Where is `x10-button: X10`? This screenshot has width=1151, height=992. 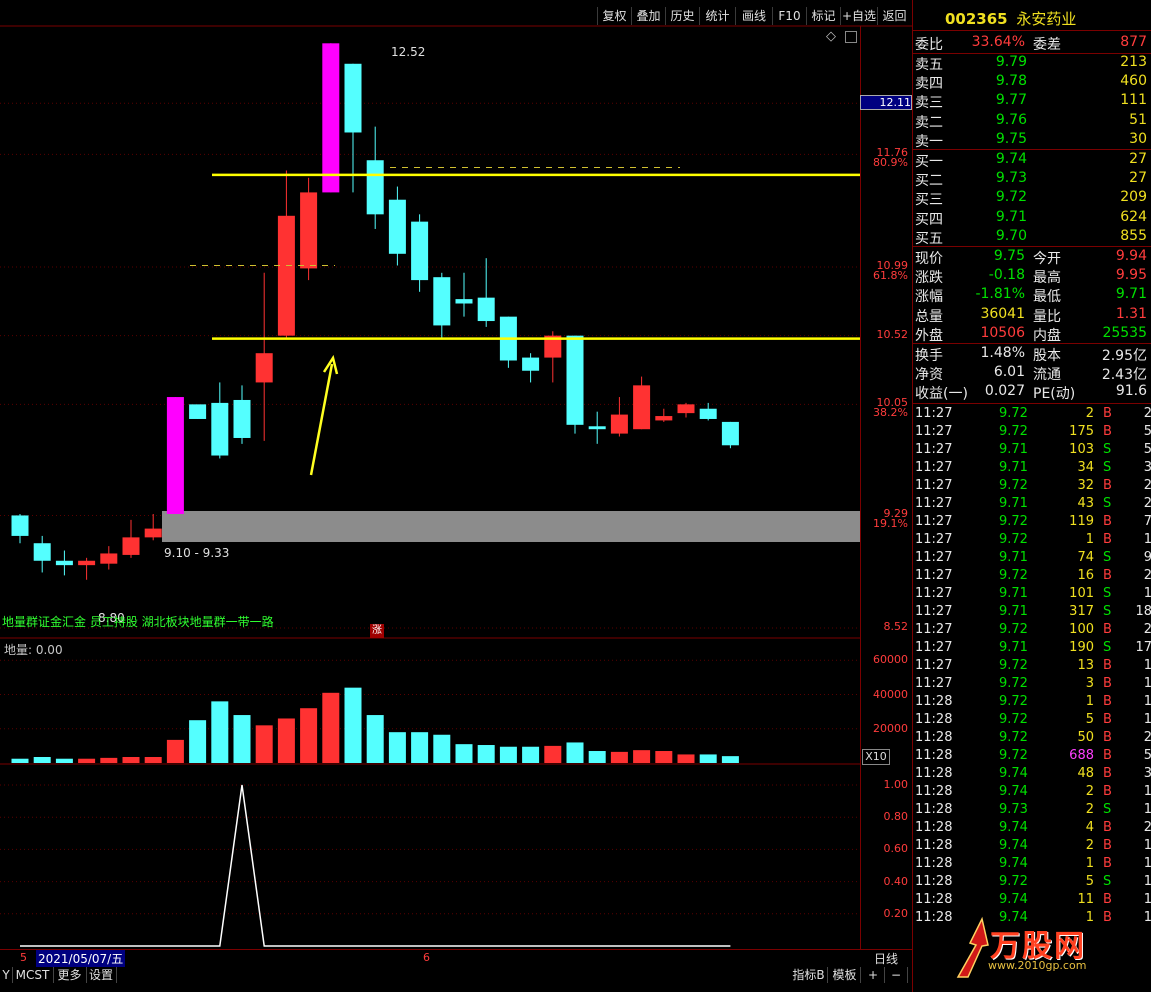 x10-button: X10 is located at coordinates (876, 757).